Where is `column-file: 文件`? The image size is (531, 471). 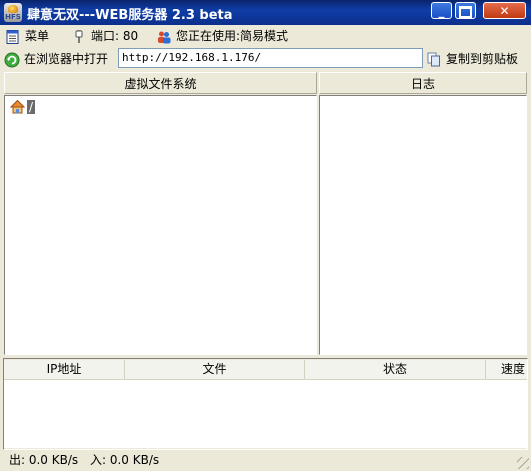
column-file: 文件 is located at coordinates (215, 369).